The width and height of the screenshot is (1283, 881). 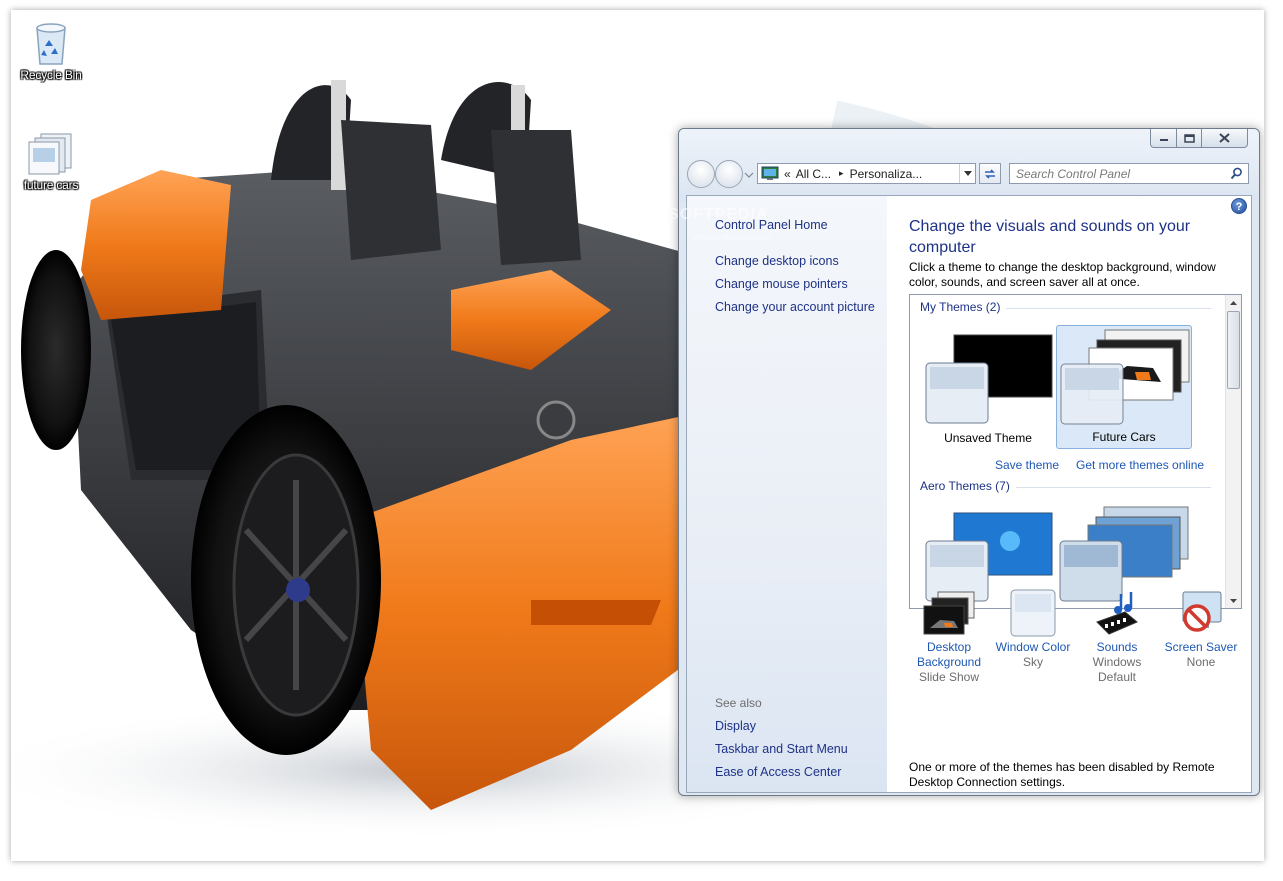 I want to click on search-input, so click(x=1121, y=173).